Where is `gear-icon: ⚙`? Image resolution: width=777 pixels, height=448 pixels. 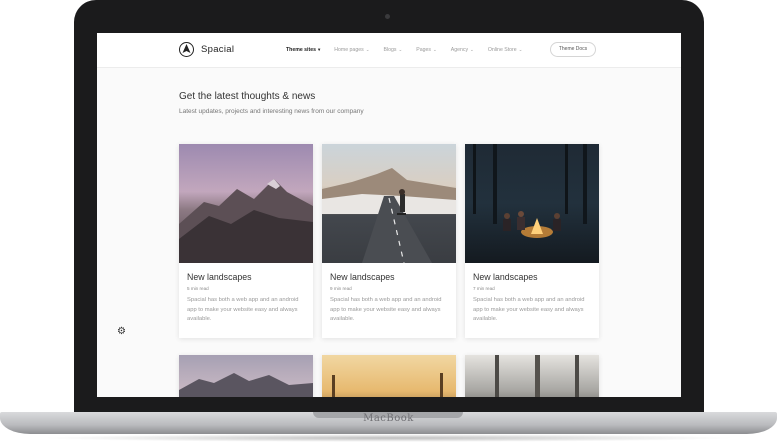
gear-icon: ⚙ is located at coordinates (122, 332).